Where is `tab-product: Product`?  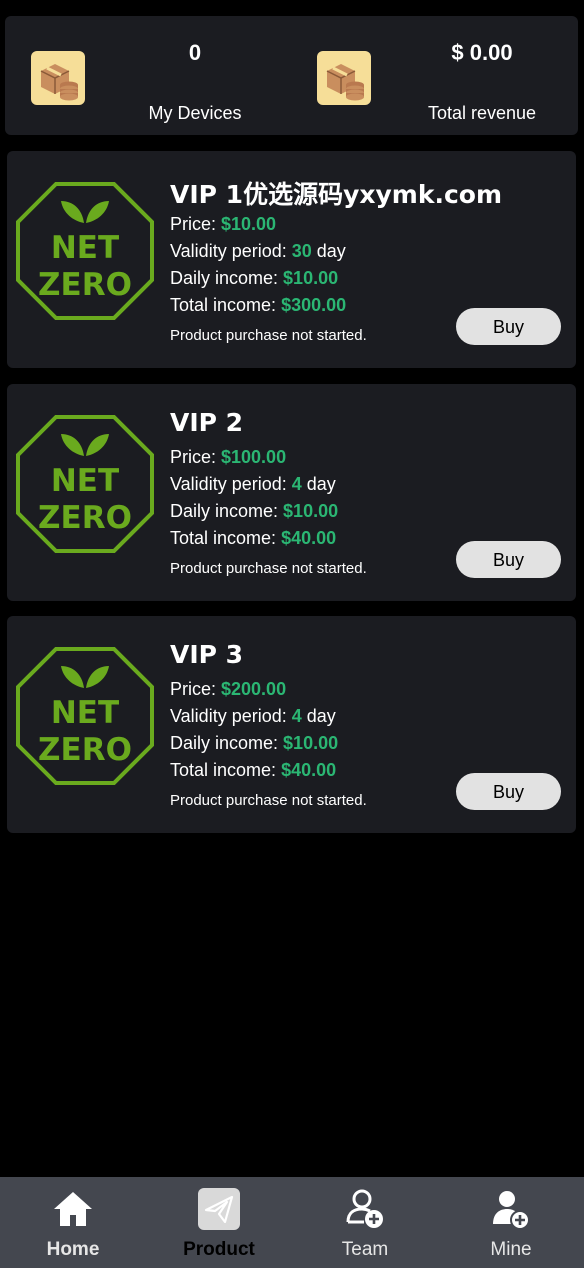 tab-product: Product is located at coordinates (219, 1222).